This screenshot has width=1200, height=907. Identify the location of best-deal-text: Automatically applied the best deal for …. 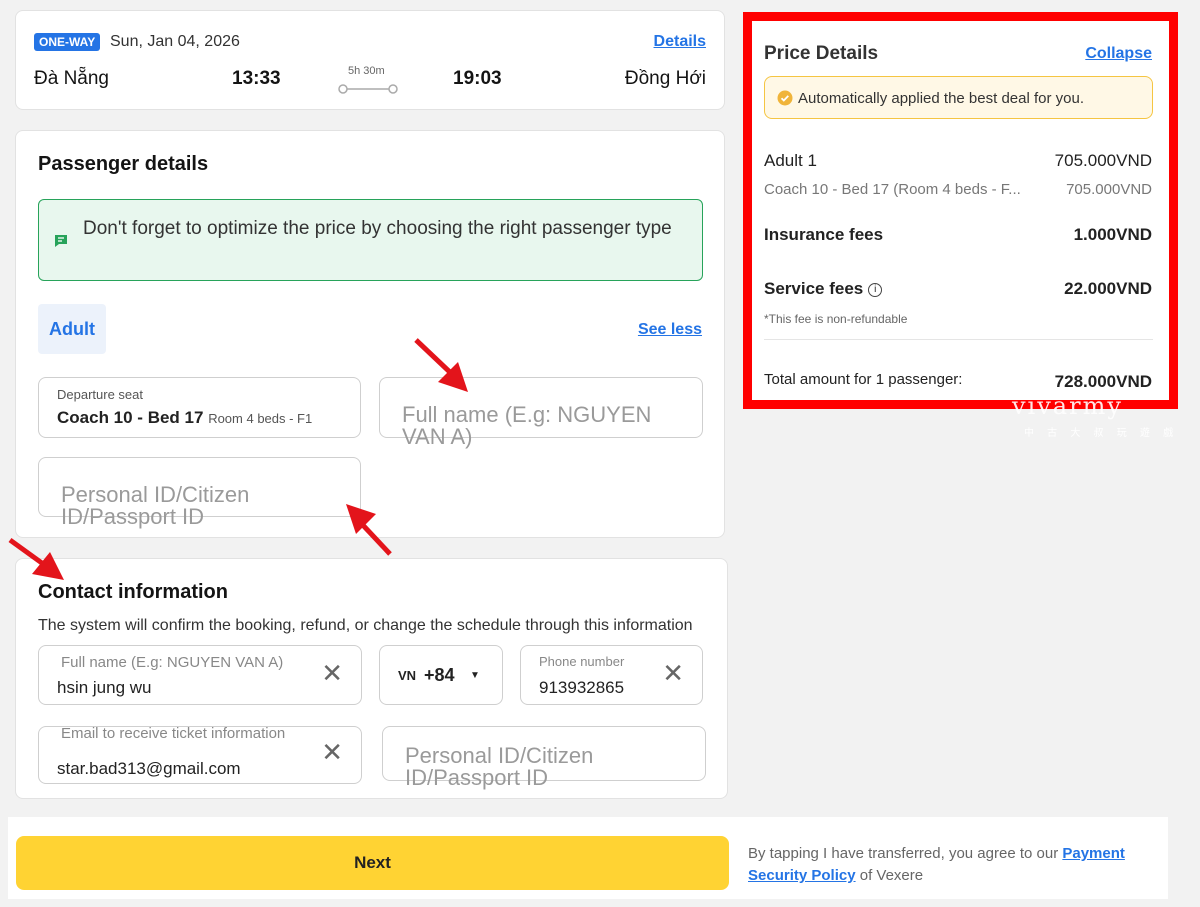
(941, 98).